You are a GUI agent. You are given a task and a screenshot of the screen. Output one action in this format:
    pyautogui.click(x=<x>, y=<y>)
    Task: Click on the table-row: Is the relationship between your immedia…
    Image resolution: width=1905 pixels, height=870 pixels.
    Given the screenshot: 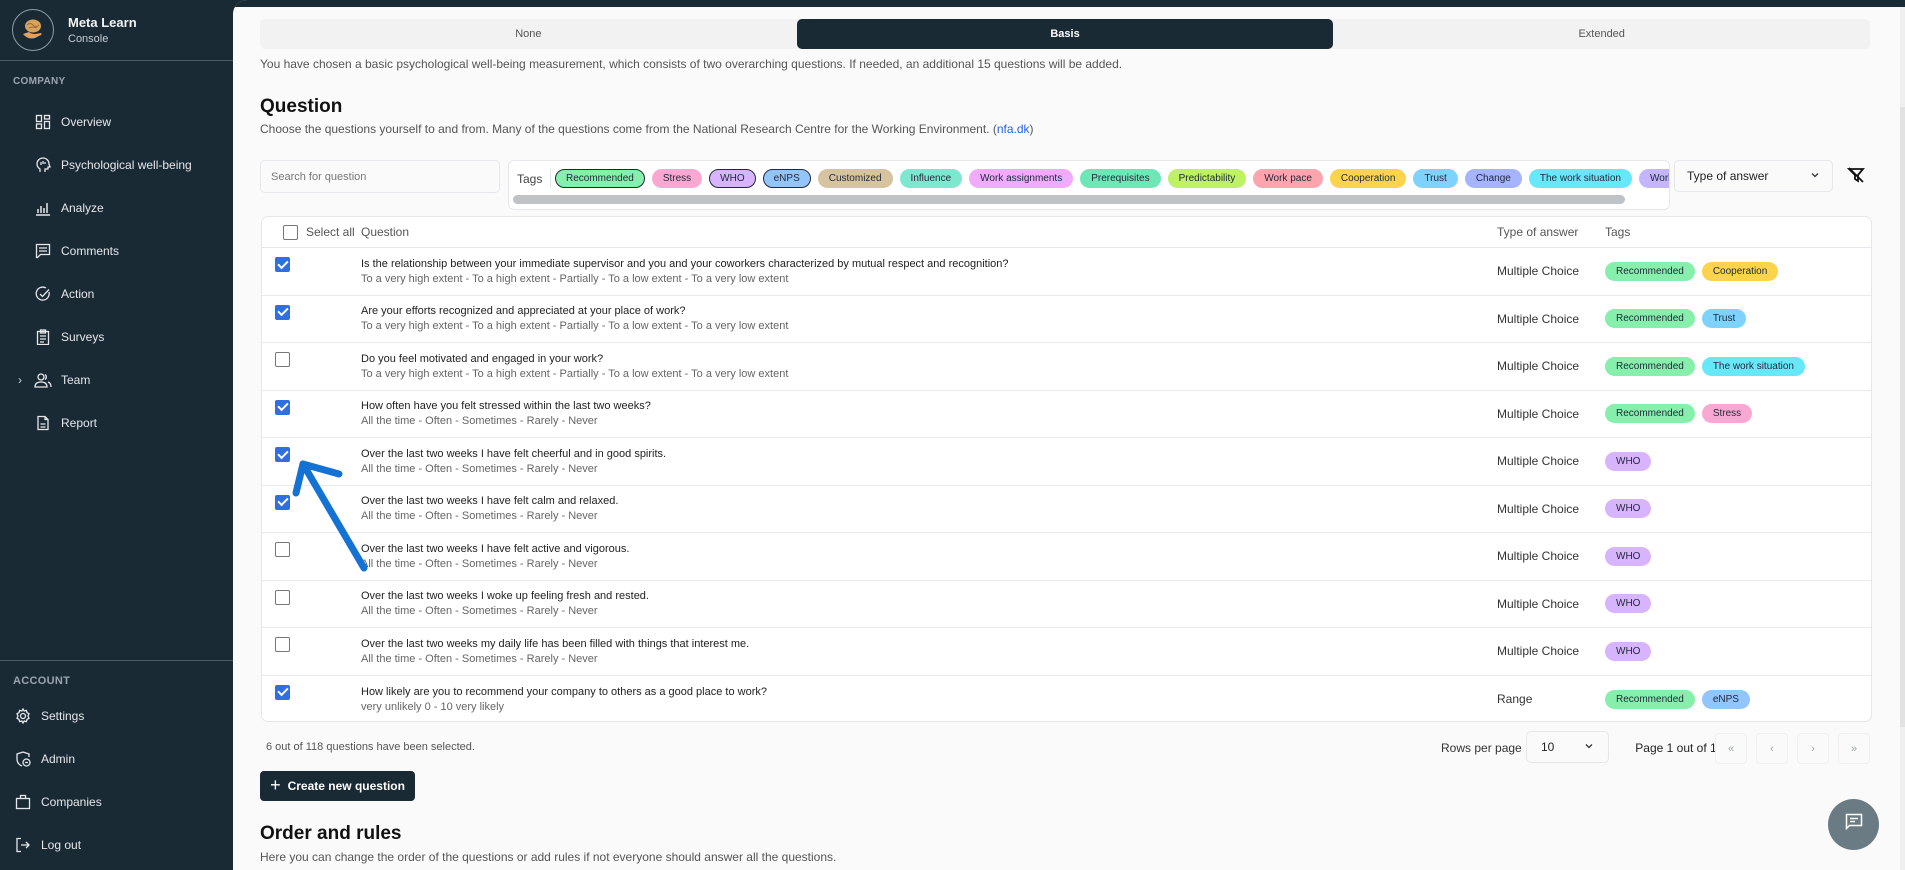 What is the action you would take?
    pyautogui.click(x=1066, y=272)
    